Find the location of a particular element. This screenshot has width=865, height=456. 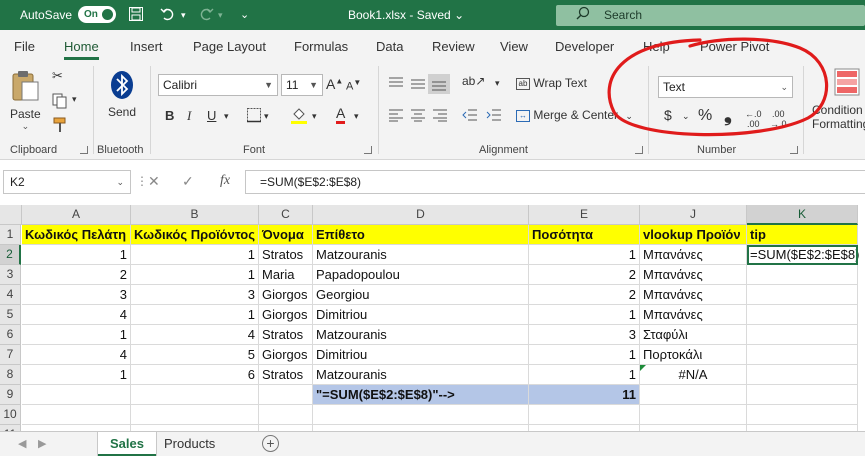

tab-insert: Insert is located at coordinates (146, 46).